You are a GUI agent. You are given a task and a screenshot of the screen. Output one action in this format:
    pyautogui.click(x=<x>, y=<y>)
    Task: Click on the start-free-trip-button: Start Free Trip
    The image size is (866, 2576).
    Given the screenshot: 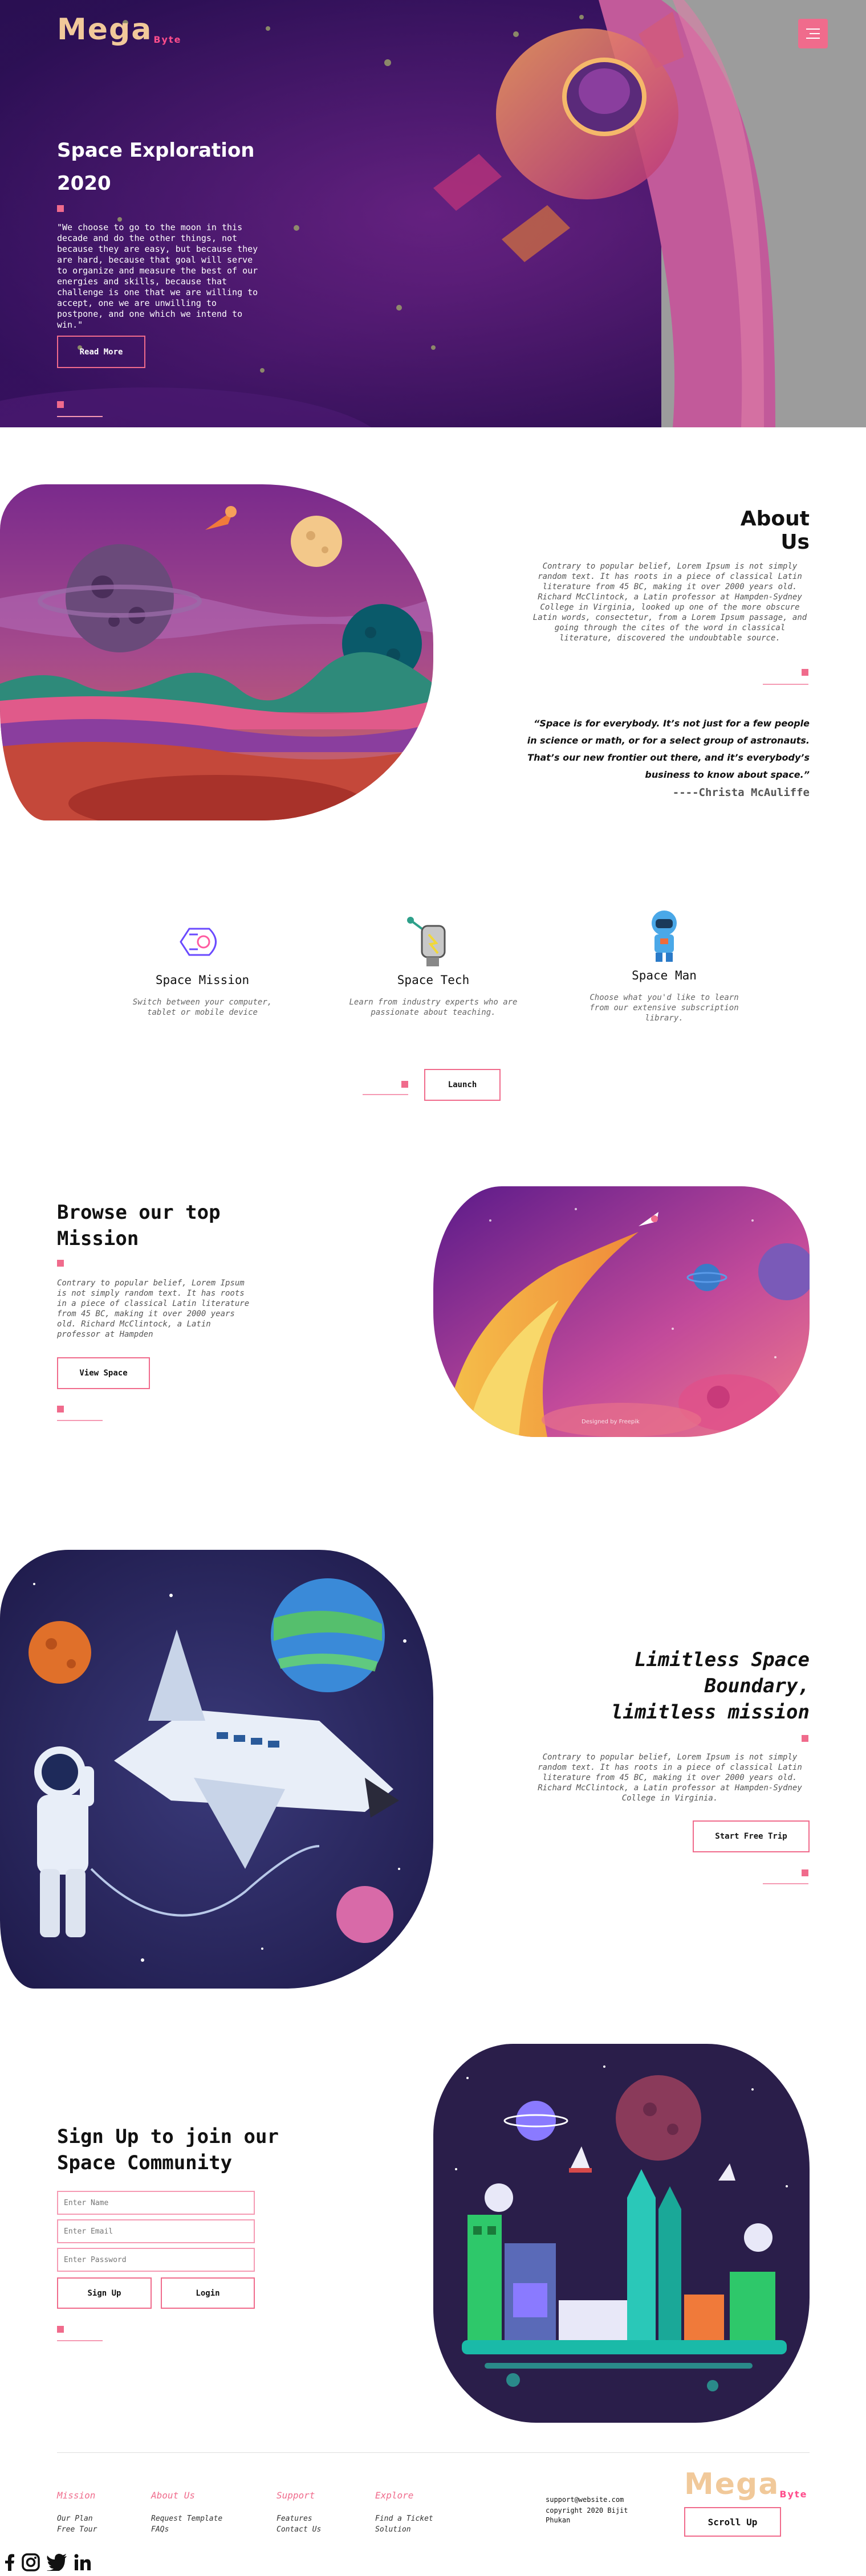 What is the action you would take?
    pyautogui.click(x=751, y=1836)
    